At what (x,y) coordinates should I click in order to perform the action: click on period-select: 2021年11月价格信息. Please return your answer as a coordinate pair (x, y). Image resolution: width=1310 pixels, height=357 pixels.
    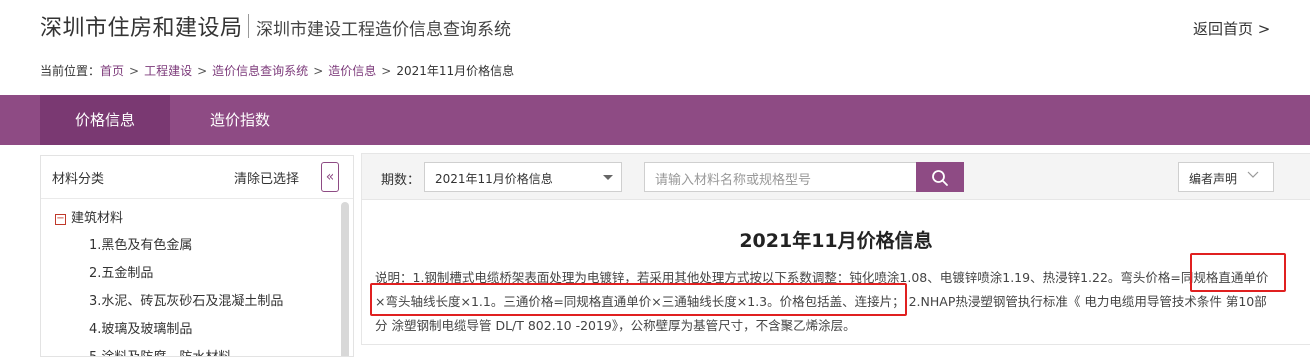
    Looking at the image, I should click on (523, 177).